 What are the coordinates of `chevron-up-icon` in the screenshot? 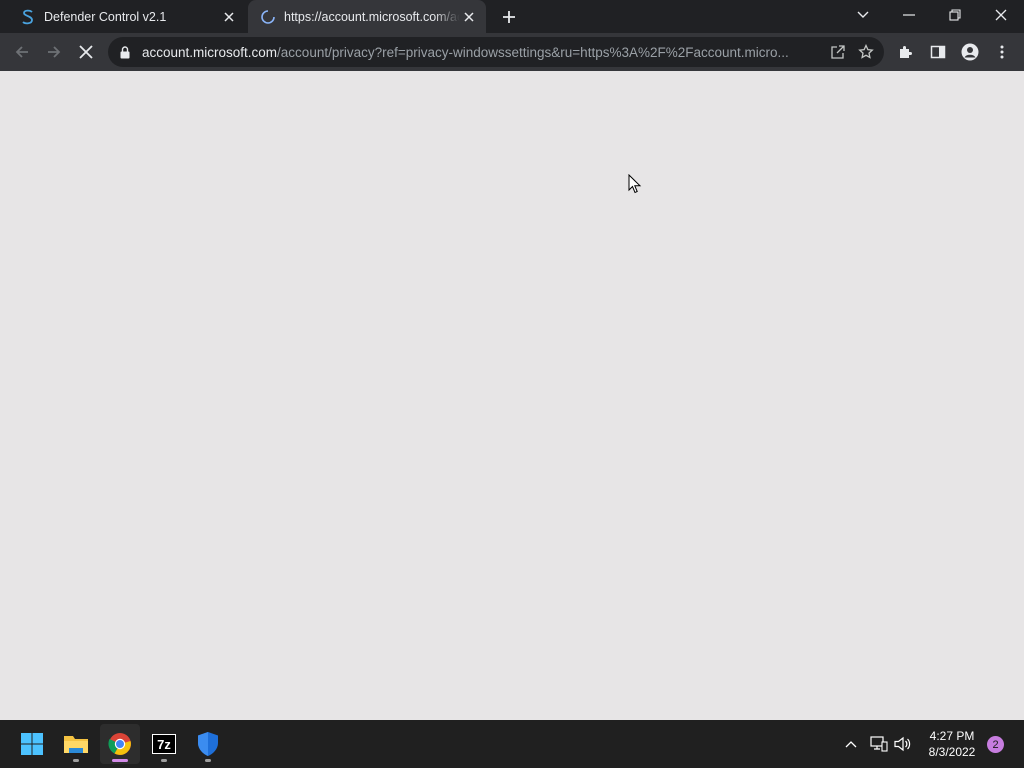 It's located at (851, 744).